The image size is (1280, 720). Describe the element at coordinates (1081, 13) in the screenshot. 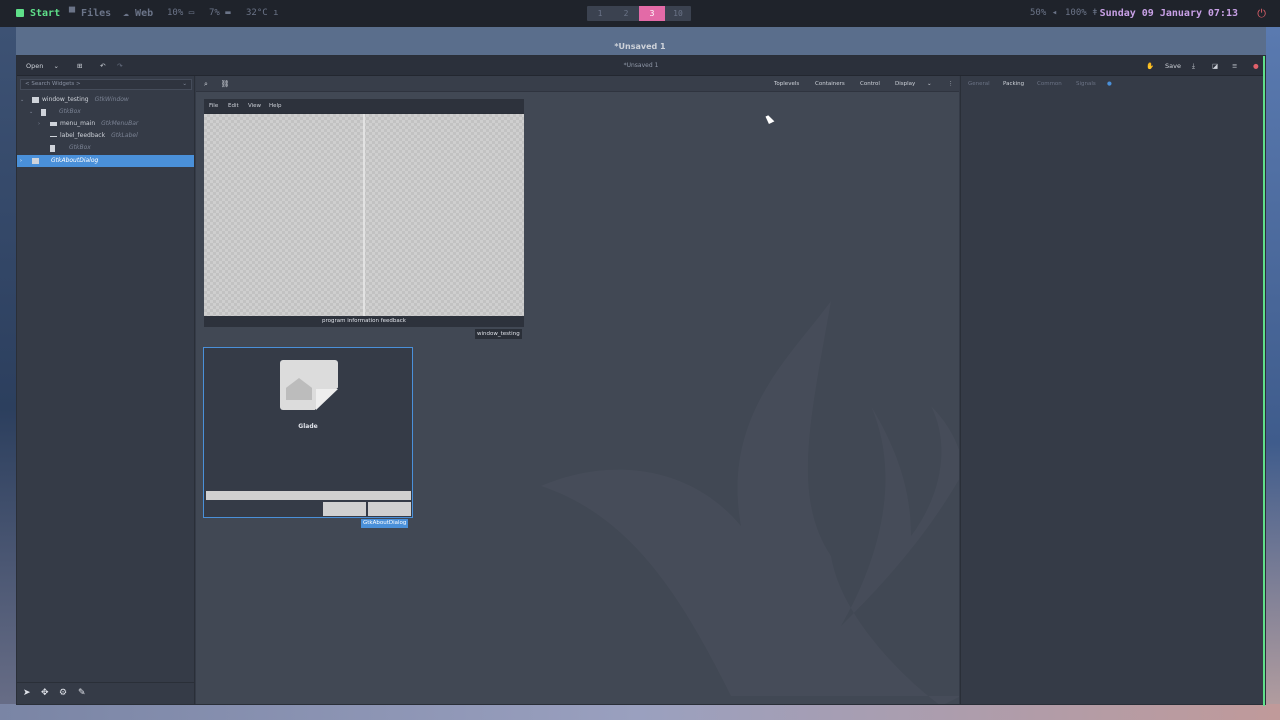

I see `volume-status: 100% ǂ` at that location.